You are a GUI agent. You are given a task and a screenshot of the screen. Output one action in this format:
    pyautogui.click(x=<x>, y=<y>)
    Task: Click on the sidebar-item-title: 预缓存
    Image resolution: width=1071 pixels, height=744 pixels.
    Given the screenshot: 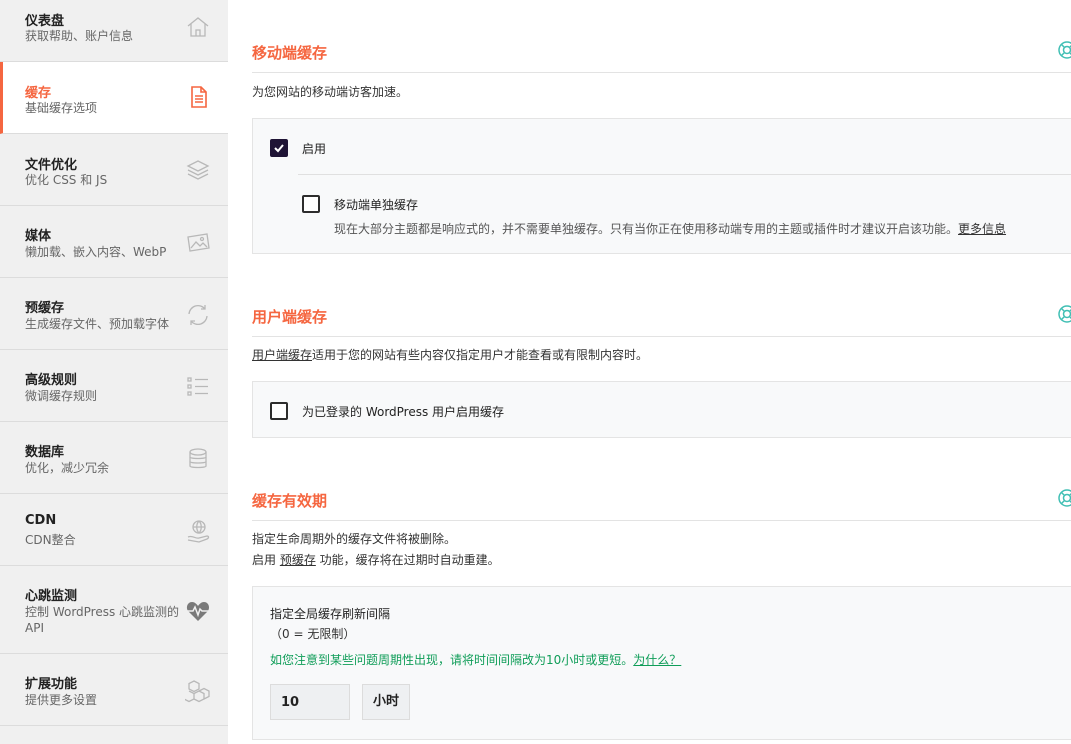 What is the action you would take?
    pyautogui.click(x=45, y=308)
    